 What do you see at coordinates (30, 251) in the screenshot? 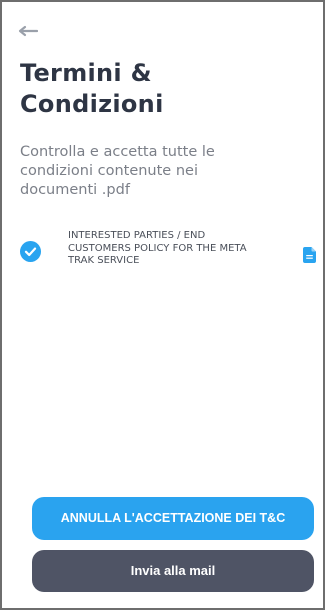
I see `check-circle-icon` at bounding box center [30, 251].